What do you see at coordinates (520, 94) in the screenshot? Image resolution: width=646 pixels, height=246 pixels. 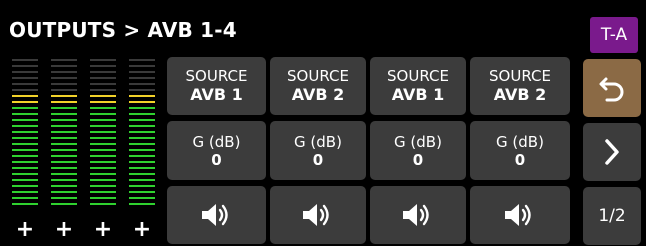 I see `source-value: AVB 2` at bounding box center [520, 94].